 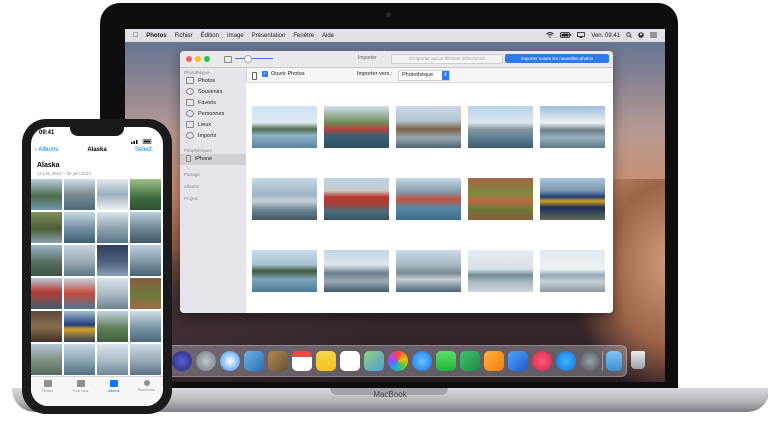 I want to click on reminders-icon, so click(x=350, y=361).